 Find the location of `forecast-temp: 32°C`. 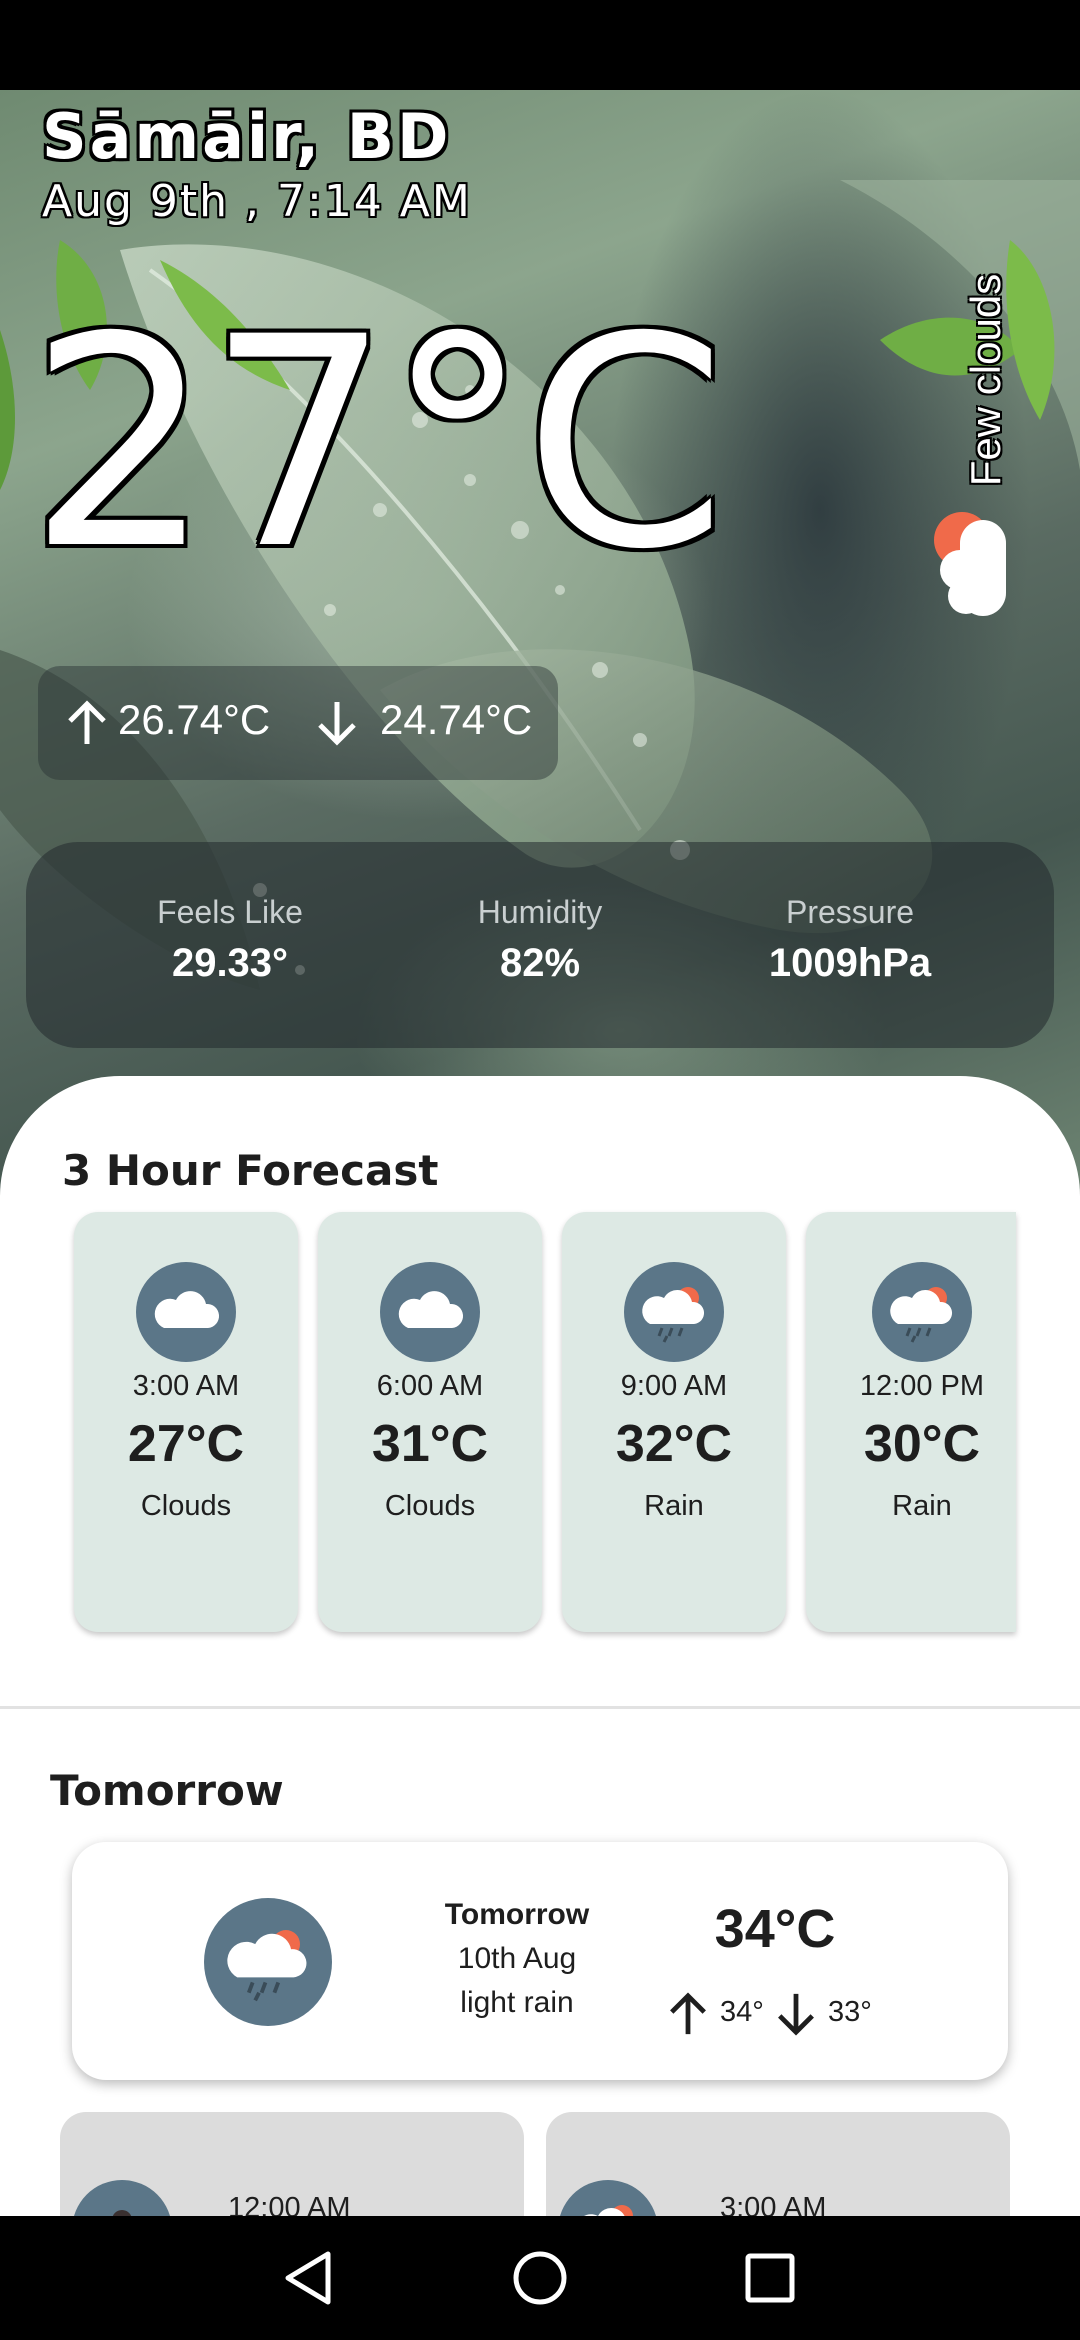

forecast-temp: 32°C is located at coordinates (674, 1444).